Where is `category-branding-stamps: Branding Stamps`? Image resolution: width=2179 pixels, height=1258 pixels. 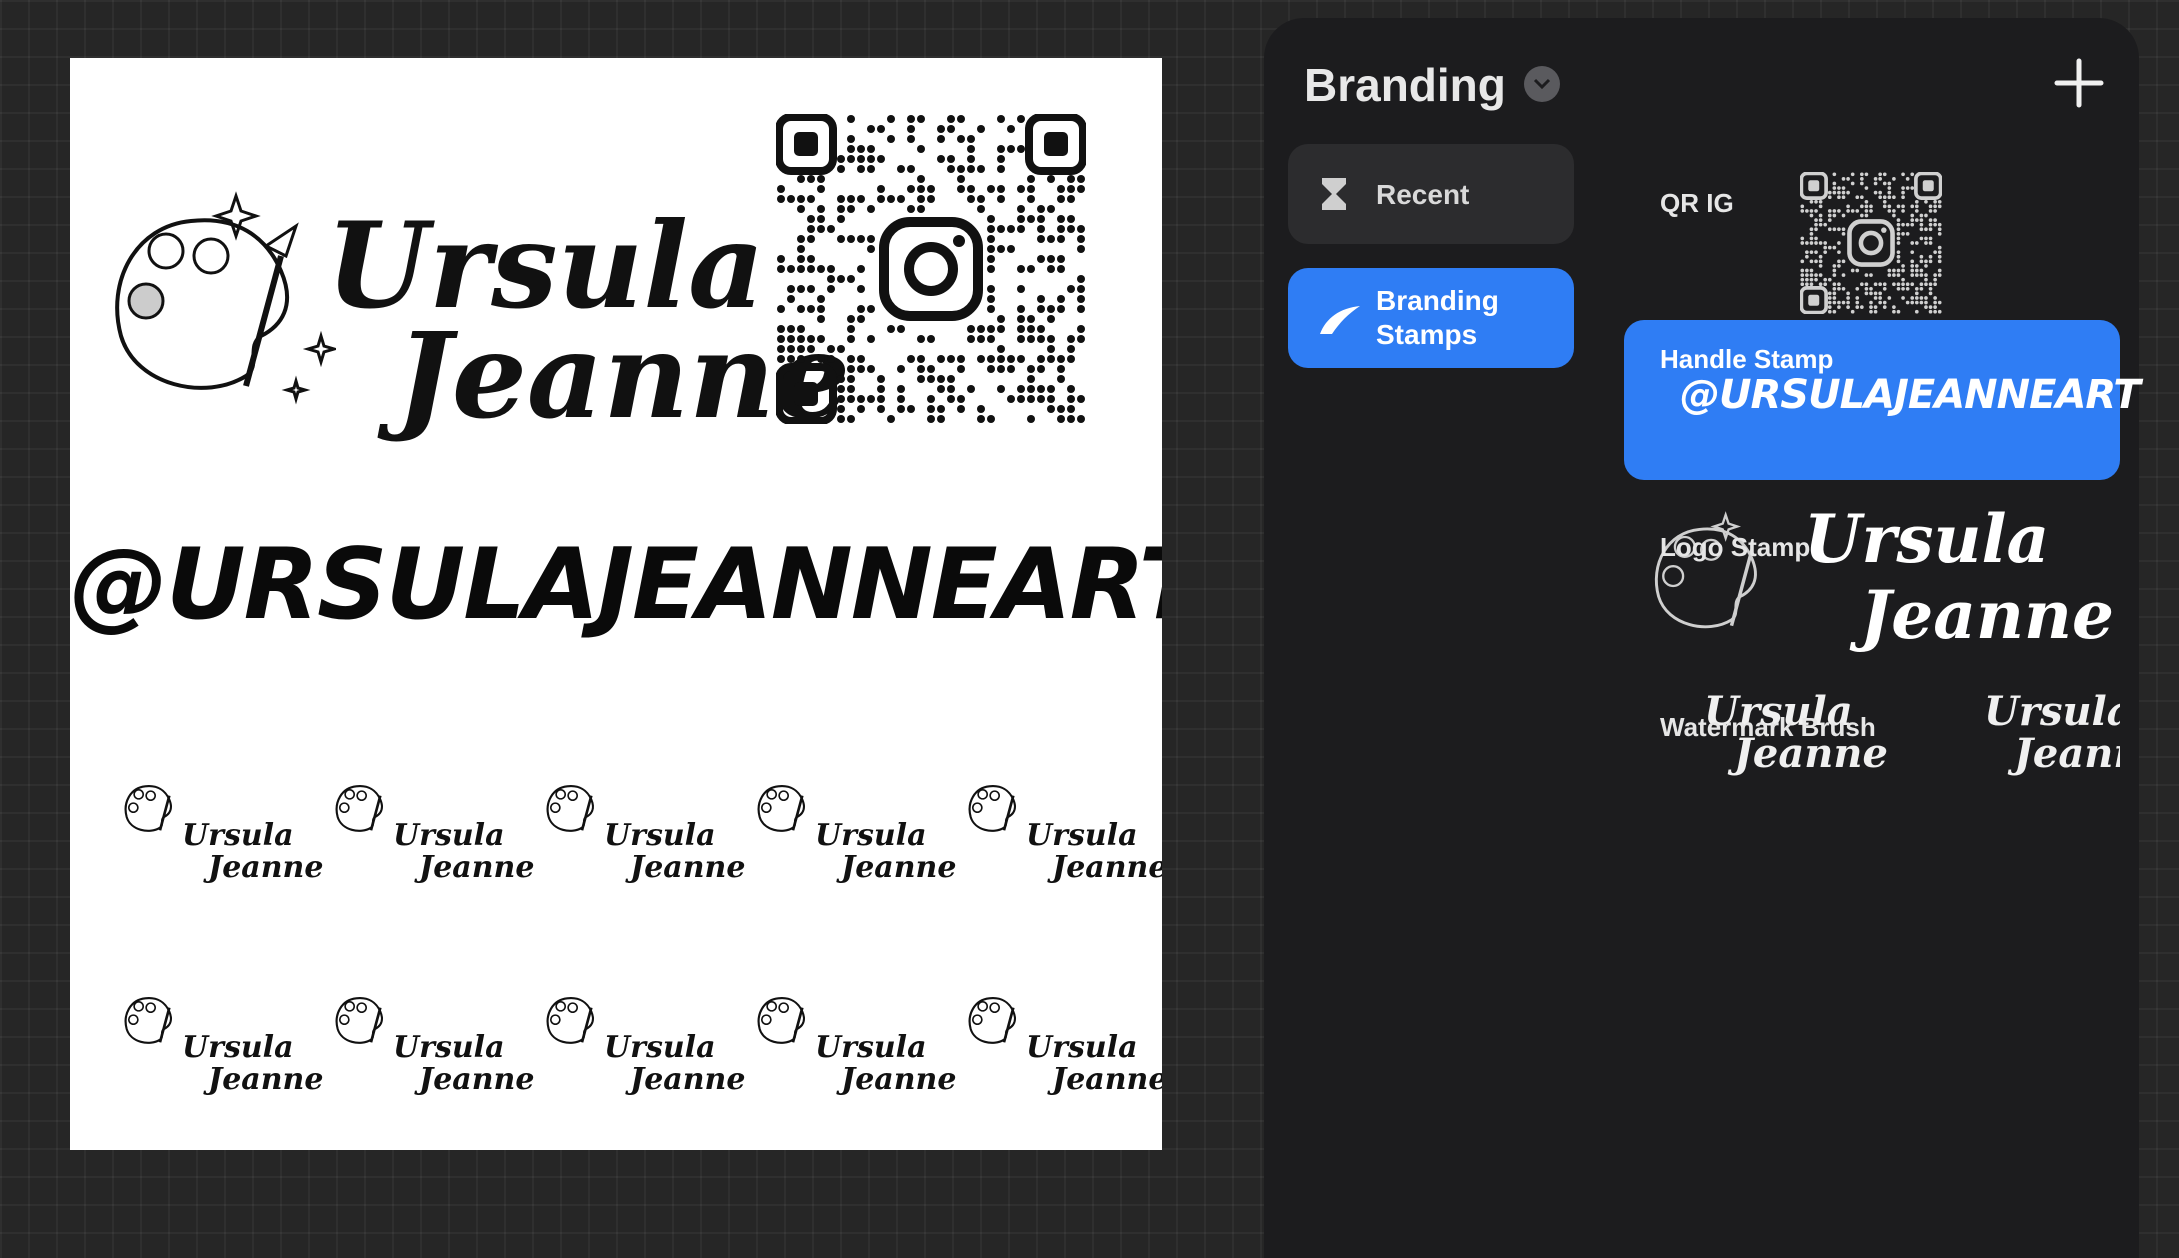 category-branding-stamps: Branding Stamps is located at coordinates (1431, 318).